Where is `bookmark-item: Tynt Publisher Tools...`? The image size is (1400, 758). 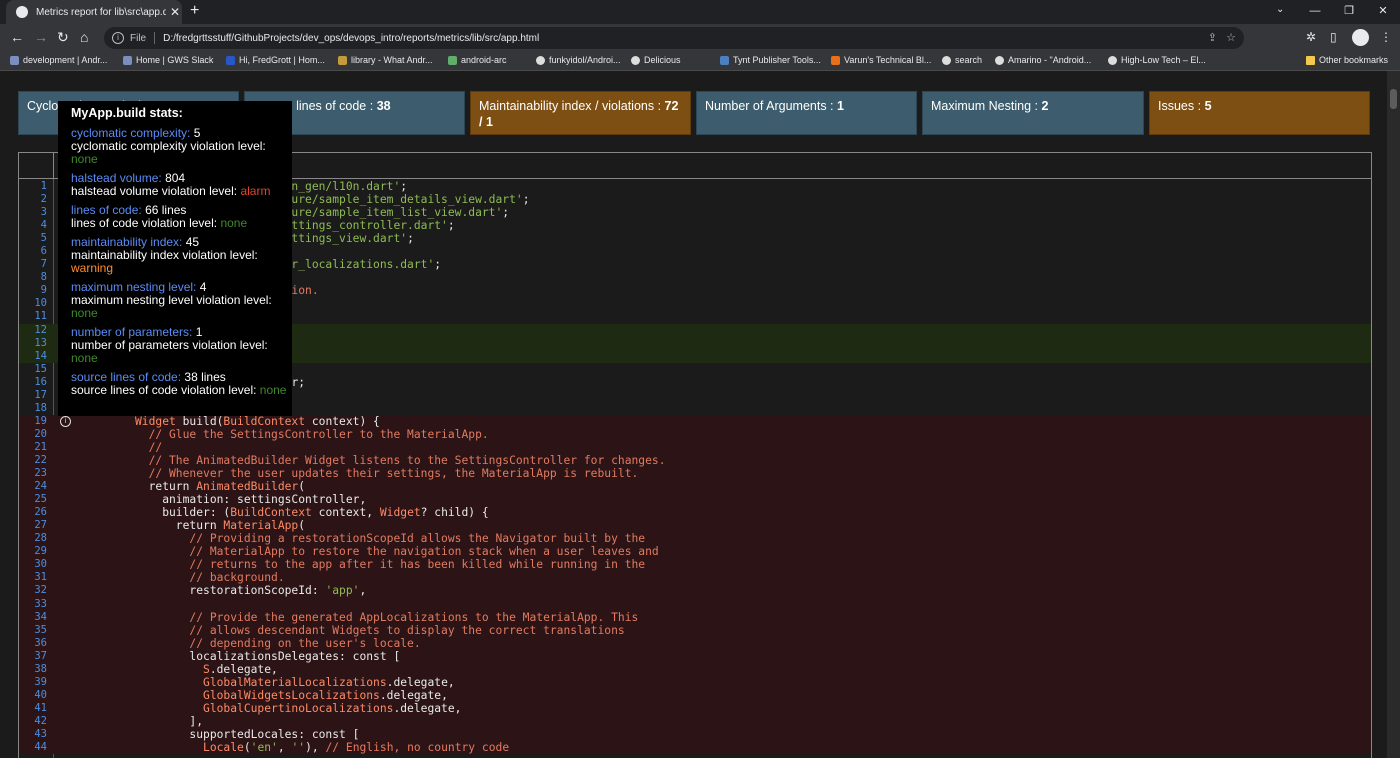
bookmark-item: Tynt Publisher Tools... is located at coordinates (770, 60).